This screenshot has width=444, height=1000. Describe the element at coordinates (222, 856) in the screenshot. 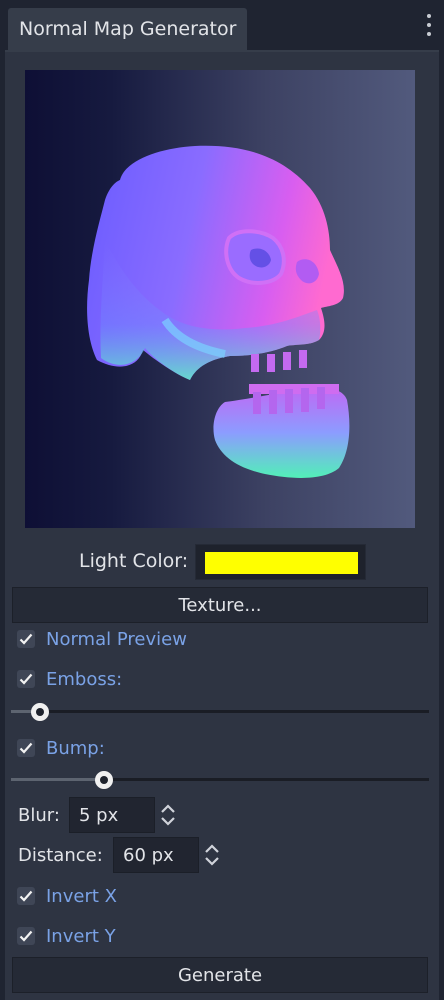

I see `distance-row: Distance:` at that location.